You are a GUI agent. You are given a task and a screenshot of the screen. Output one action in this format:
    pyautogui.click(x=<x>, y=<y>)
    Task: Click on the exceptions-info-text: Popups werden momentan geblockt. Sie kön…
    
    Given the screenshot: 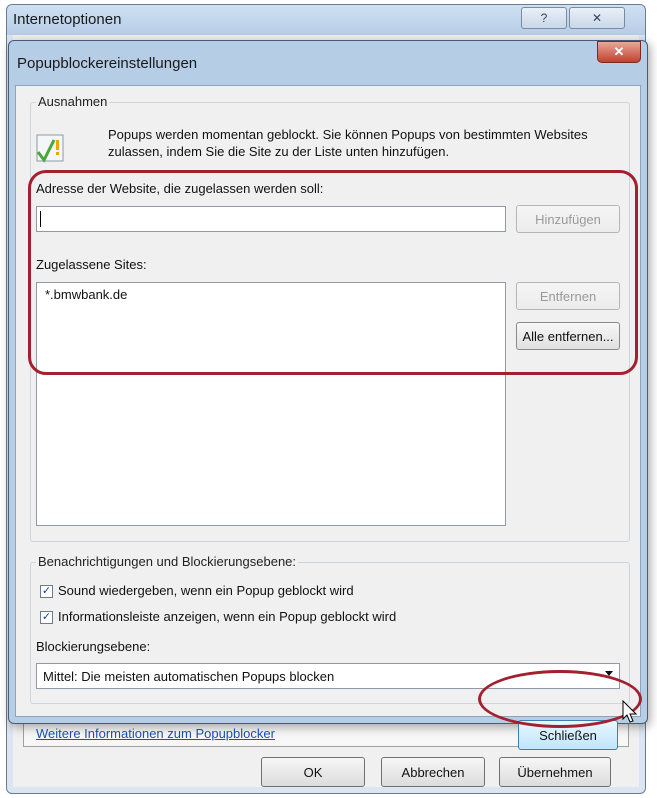 What is the action you would take?
    pyautogui.click(x=348, y=143)
    